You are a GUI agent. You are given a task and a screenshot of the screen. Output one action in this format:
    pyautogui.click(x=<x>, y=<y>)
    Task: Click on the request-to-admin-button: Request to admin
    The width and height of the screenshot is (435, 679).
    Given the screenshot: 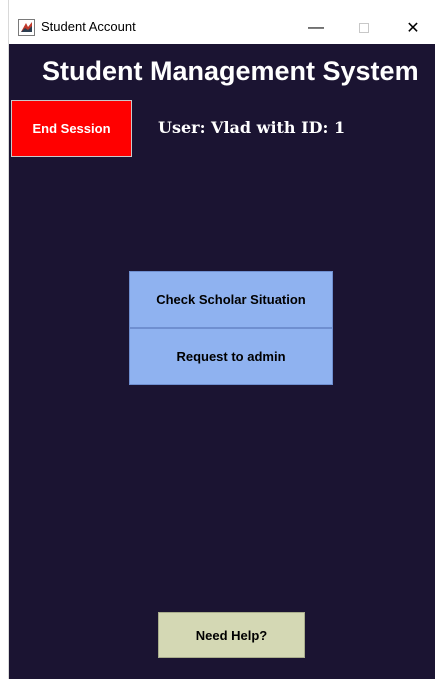 What is the action you would take?
    pyautogui.click(x=231, y=356)
    